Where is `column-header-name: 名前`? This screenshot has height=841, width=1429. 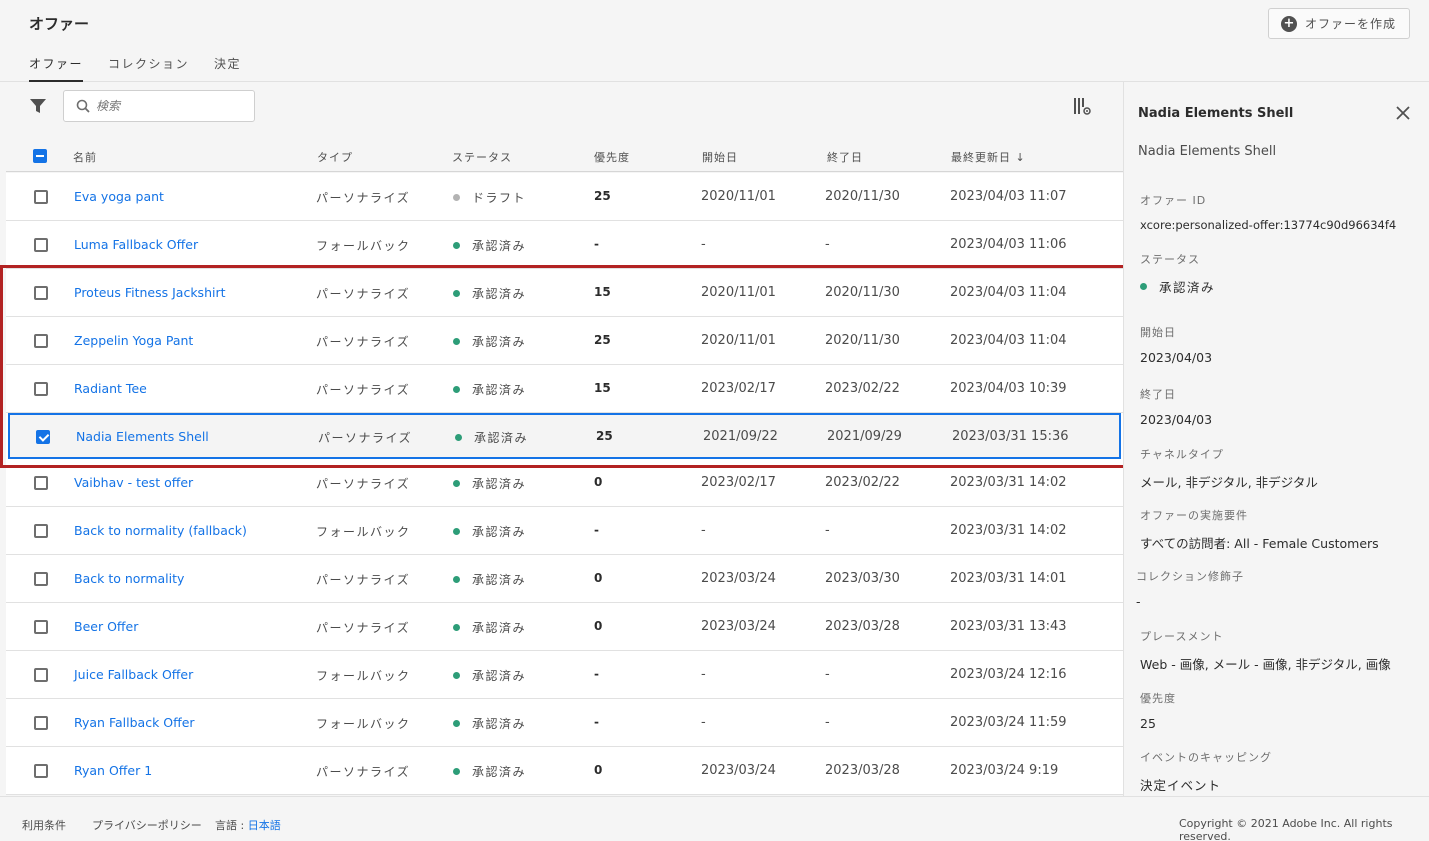 column-header-name: 名前 is located at coordinates (85, 157).